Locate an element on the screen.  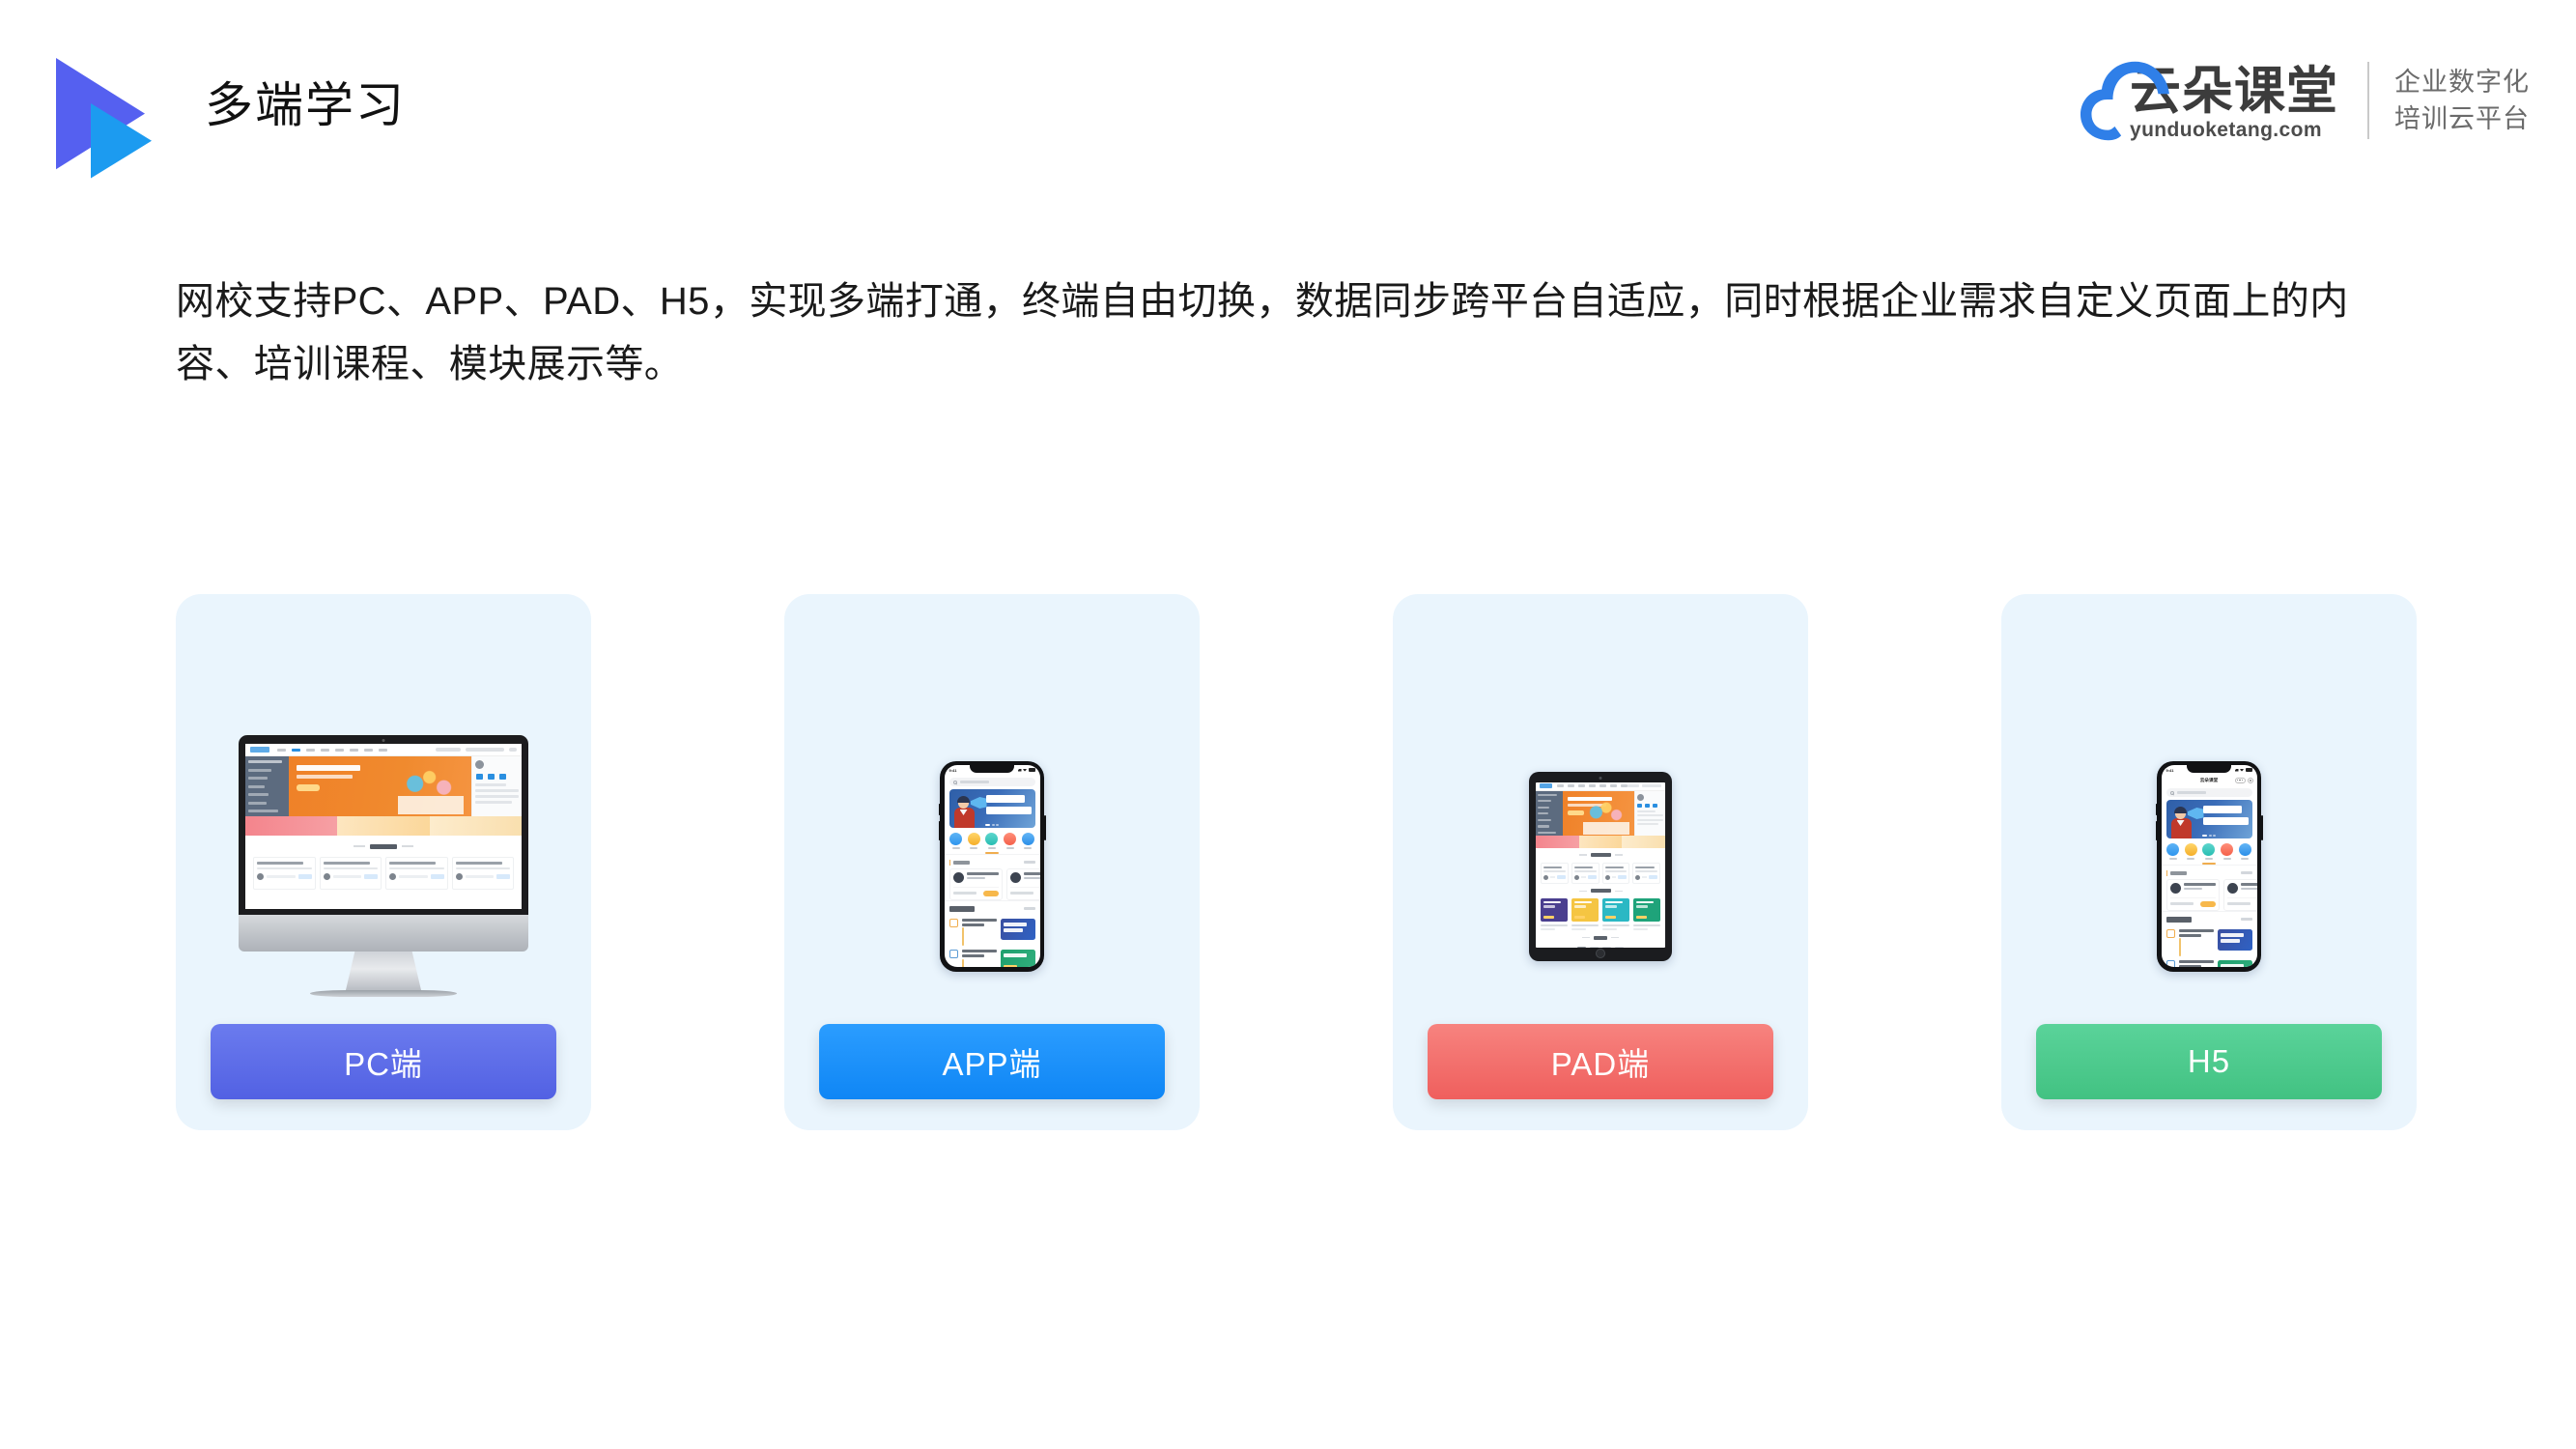
site-promo-banners is located at coordinates (1600, 841).